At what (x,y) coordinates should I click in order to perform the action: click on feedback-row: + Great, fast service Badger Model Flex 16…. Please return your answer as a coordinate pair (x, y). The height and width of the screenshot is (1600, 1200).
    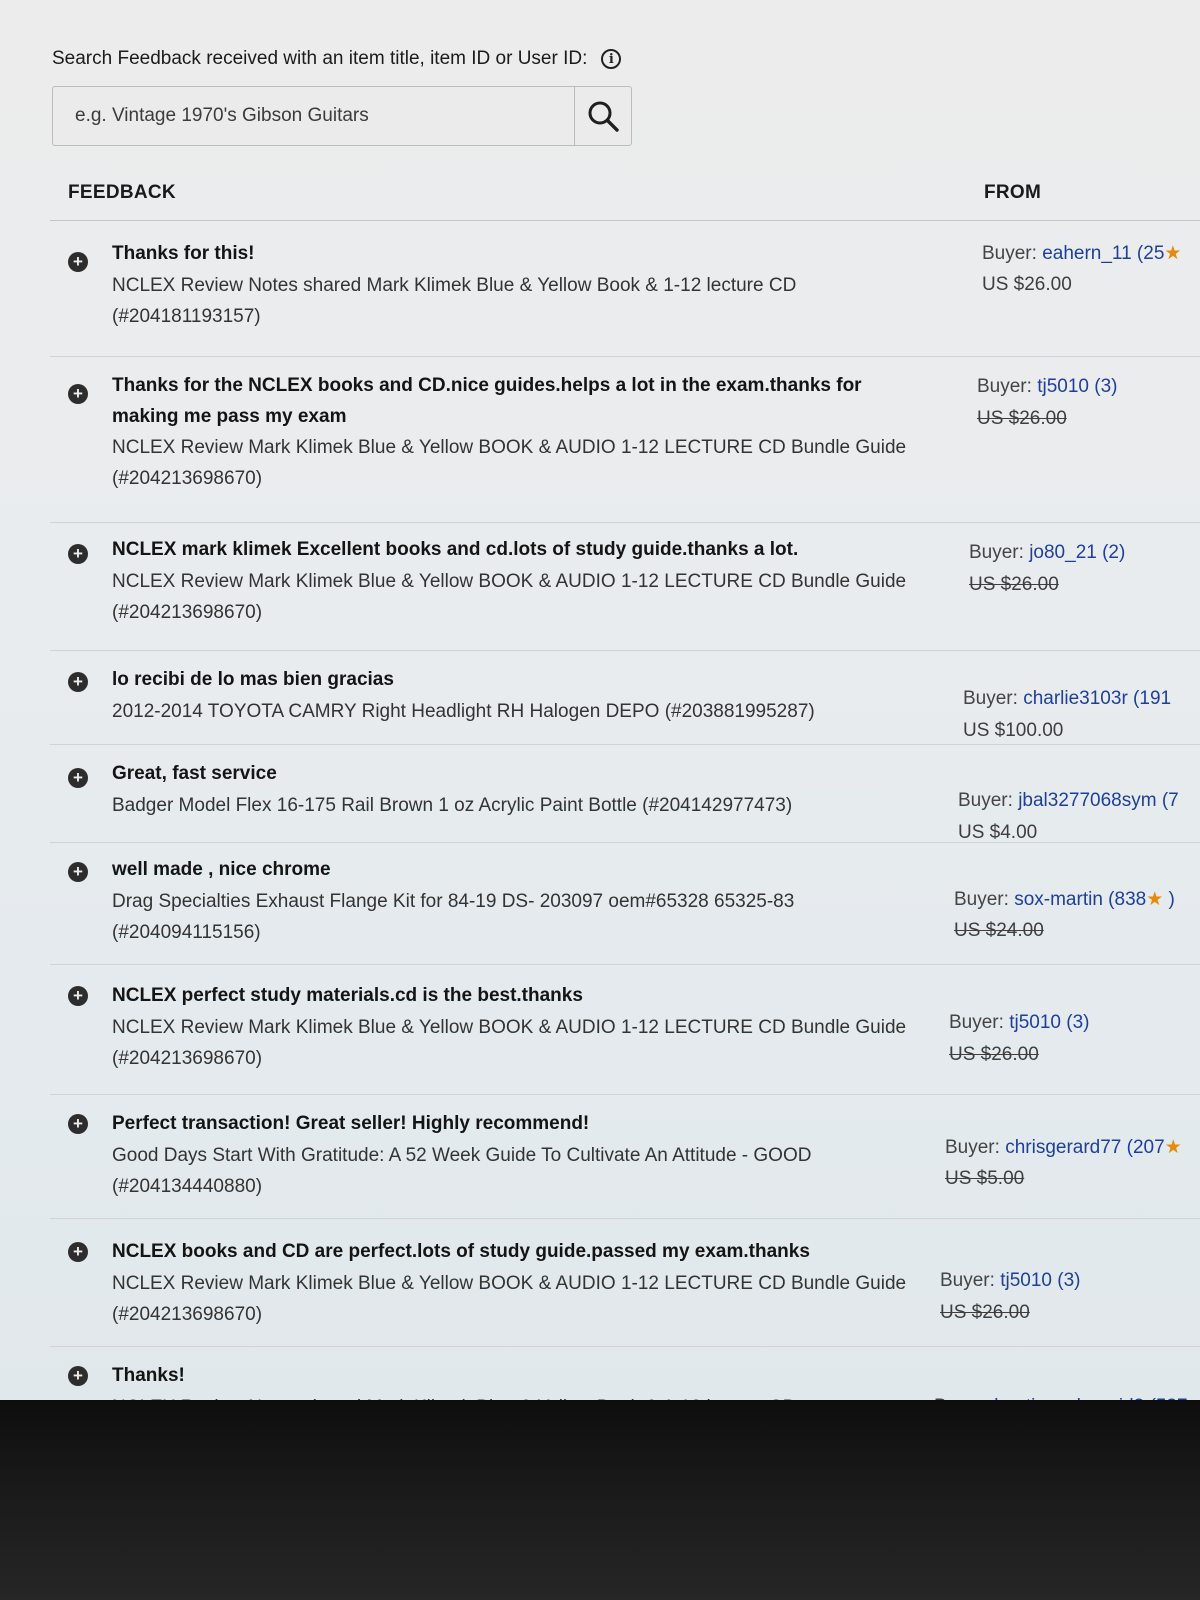
    Looking at the image, I should click on (600, 804).